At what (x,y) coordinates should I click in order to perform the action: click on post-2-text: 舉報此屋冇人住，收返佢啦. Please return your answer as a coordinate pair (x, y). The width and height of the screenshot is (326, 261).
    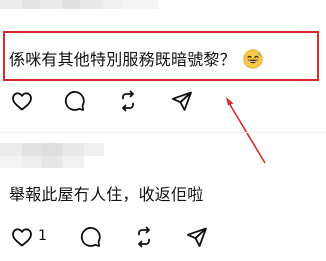
    Looking at the image, I should click on (106, 194).